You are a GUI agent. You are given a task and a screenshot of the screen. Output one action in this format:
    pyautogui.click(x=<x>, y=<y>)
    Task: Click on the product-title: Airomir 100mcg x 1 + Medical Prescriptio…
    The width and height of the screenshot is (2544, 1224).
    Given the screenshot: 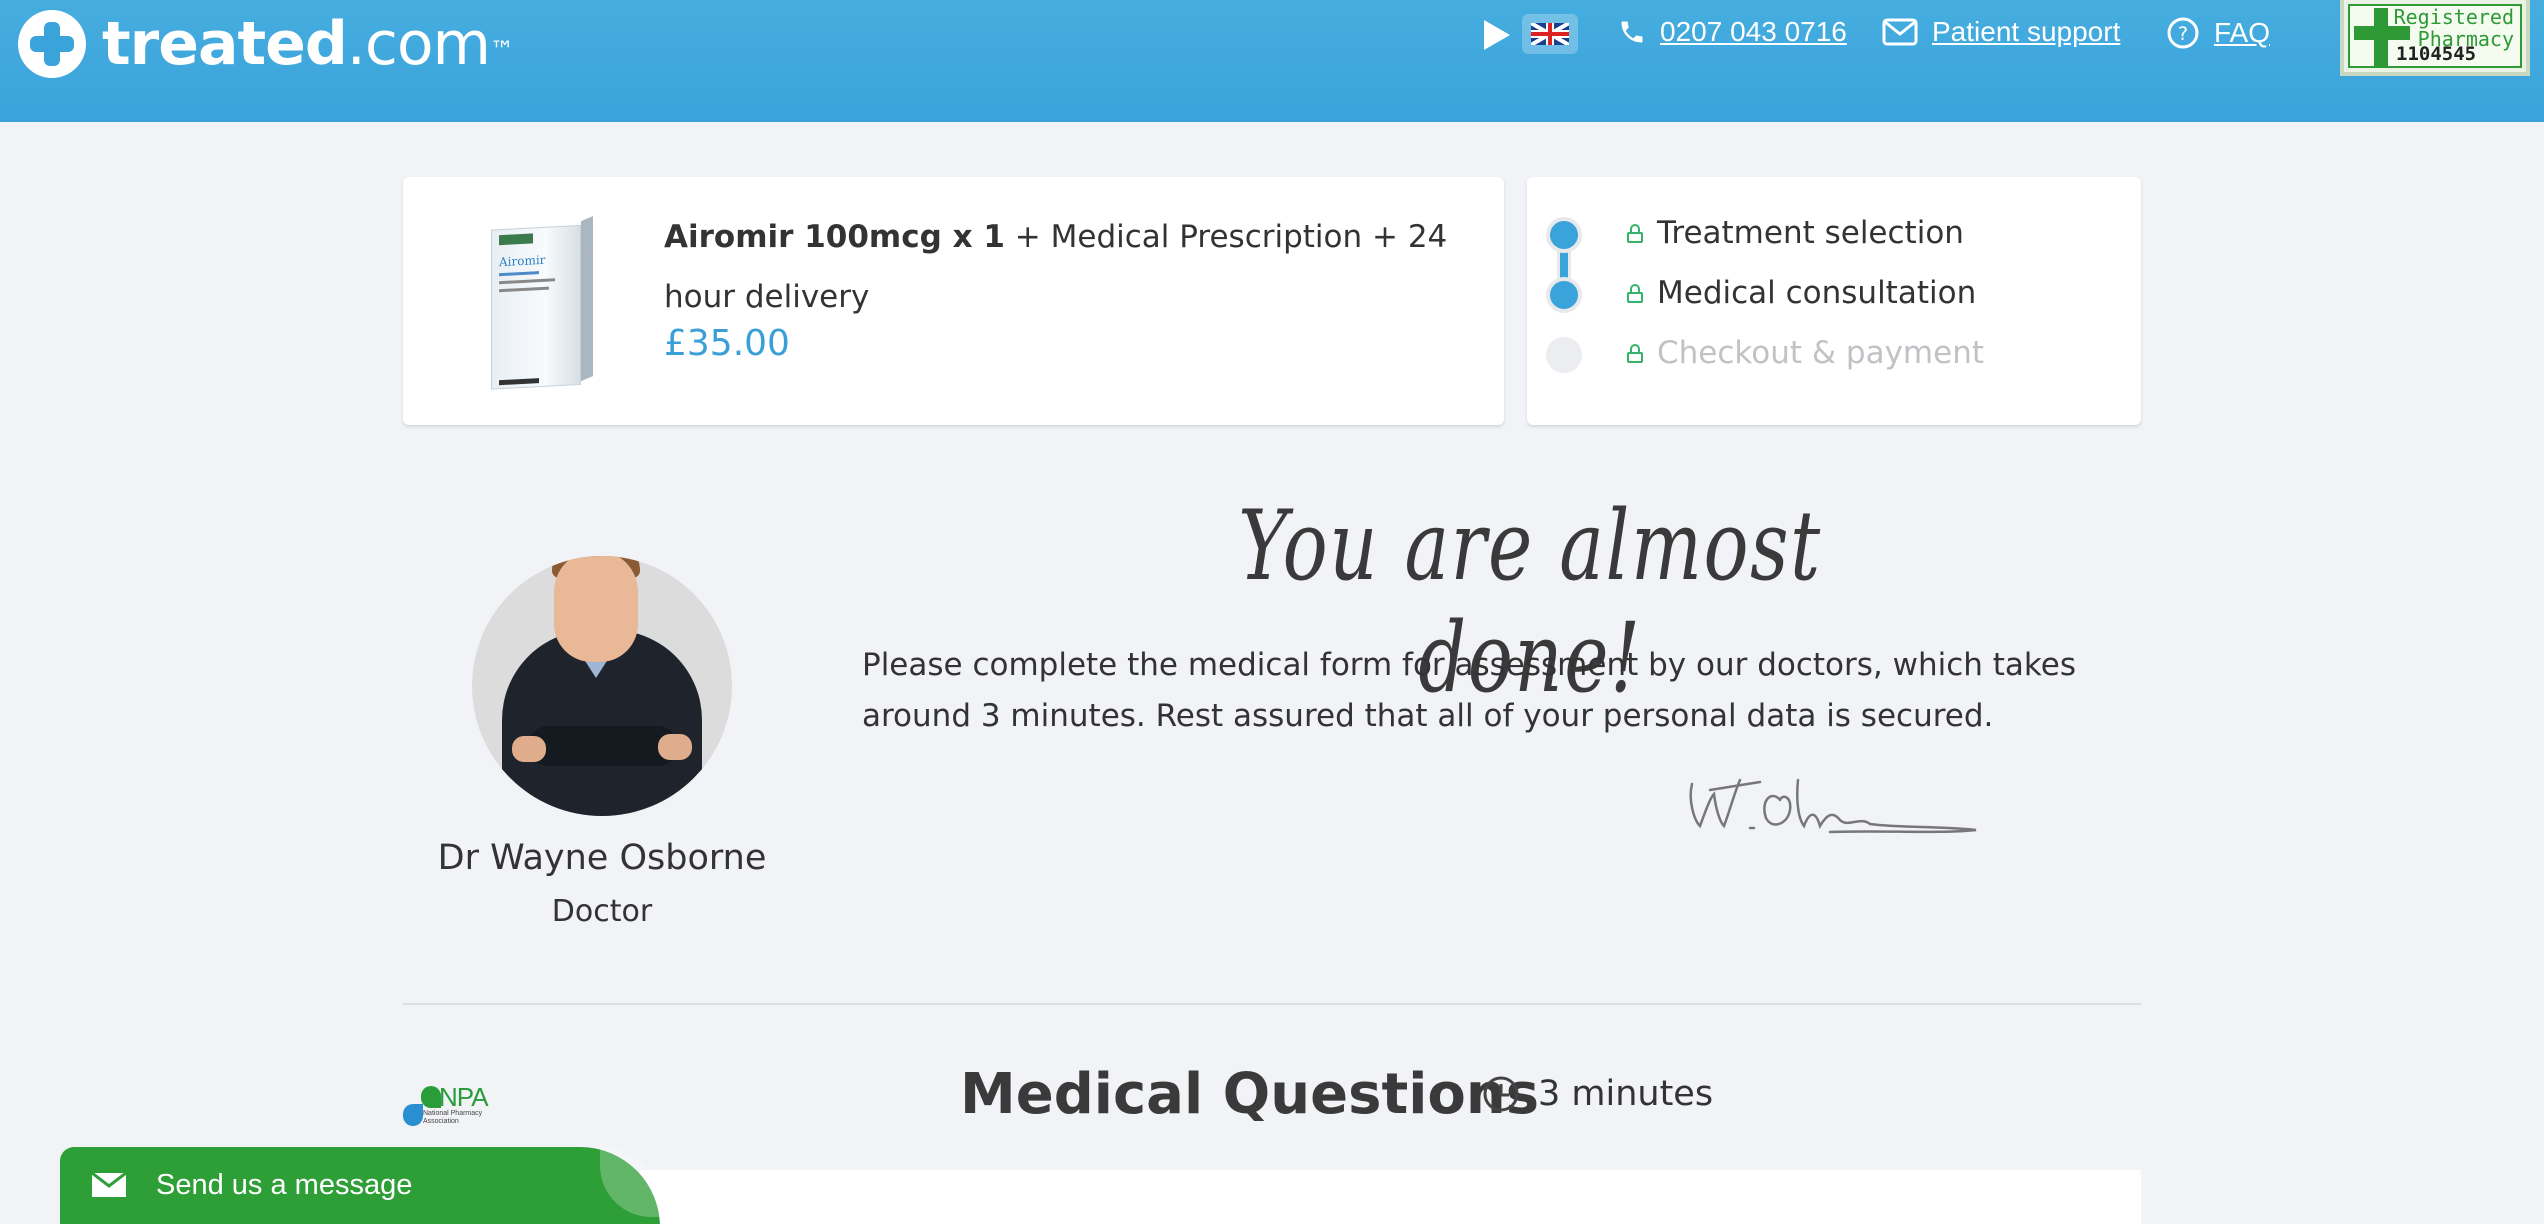 What is the action you would take?
    pyautogui.click(x=1064, y=267)
    